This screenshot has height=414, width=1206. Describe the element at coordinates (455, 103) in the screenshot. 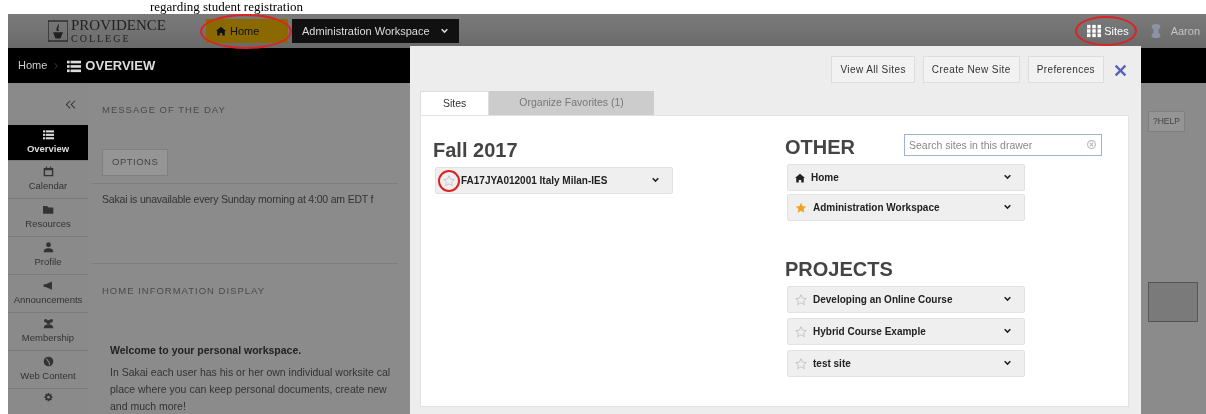

I see `drawer-tab: Sites` at that location.